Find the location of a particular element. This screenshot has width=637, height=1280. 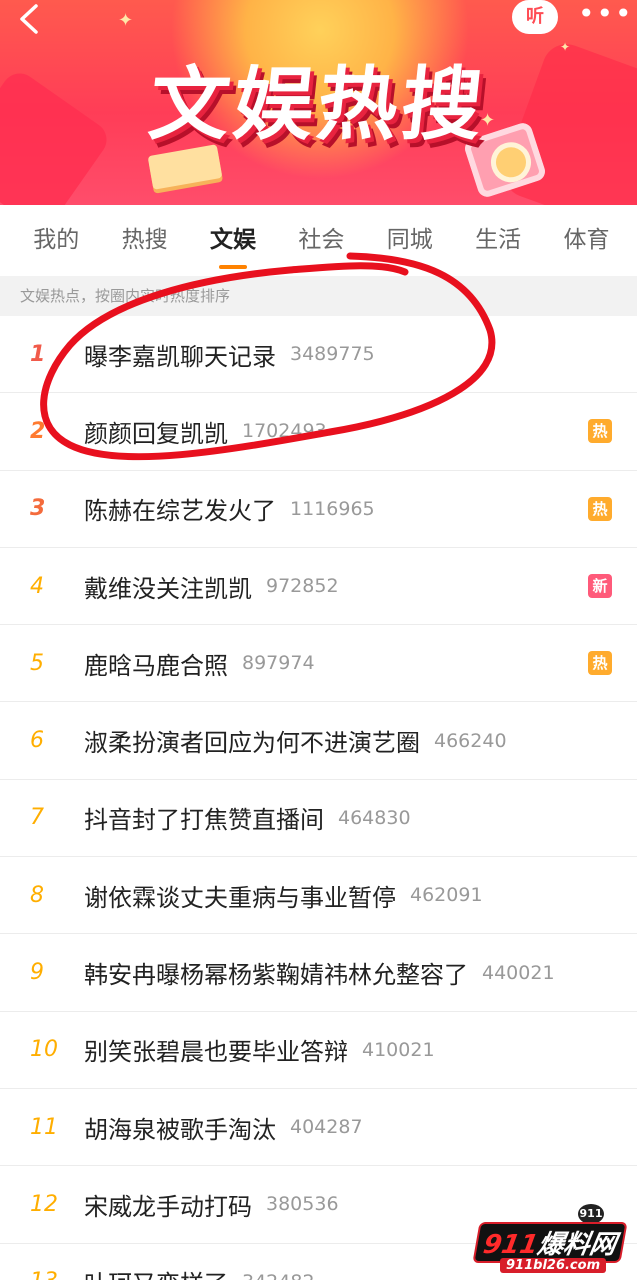

list-item: 5 鹿晗马鹿合照 897974 热 is located at coordinates (318, 664).